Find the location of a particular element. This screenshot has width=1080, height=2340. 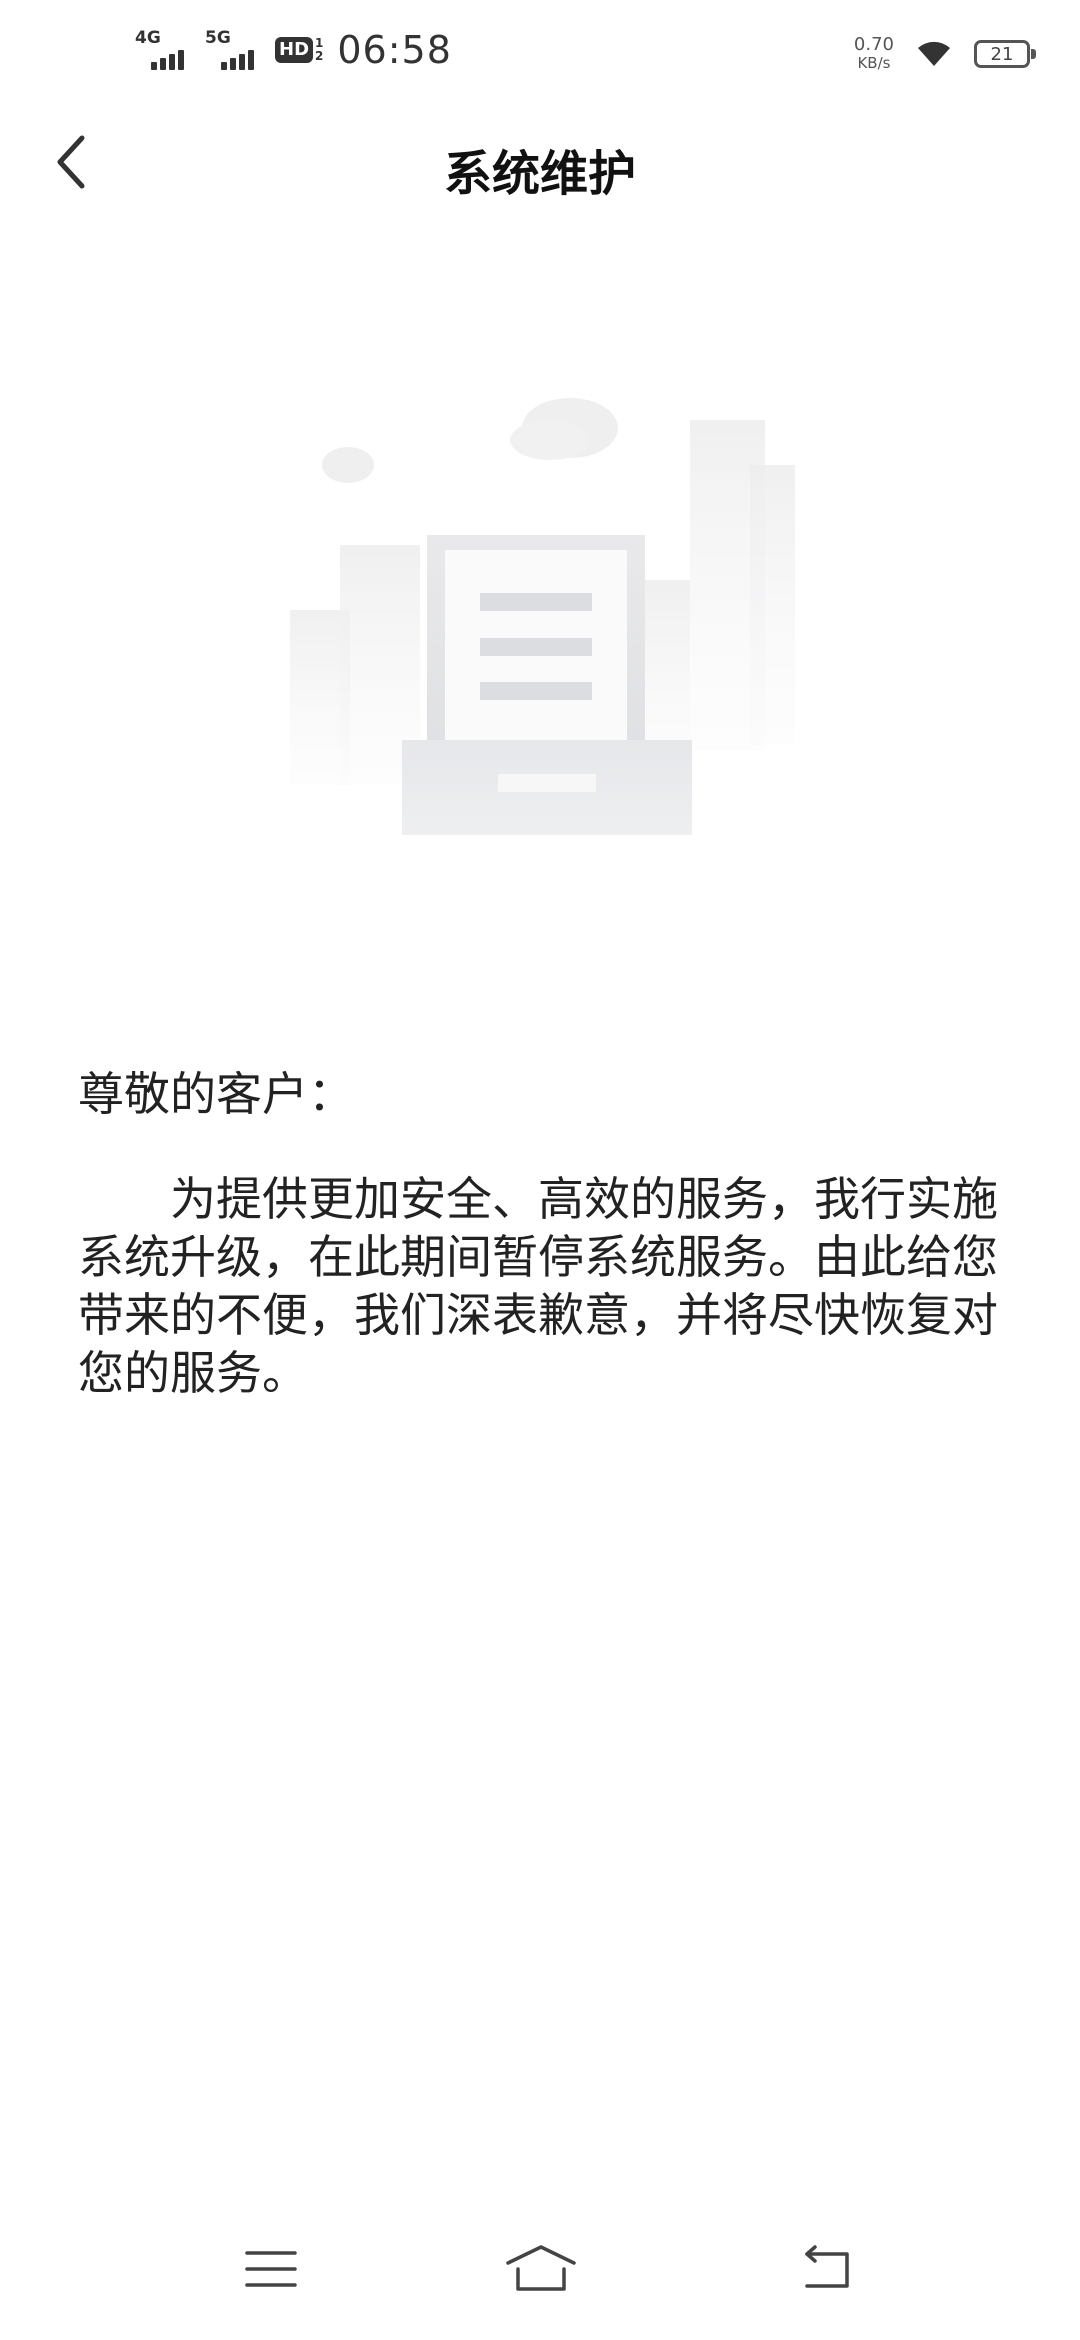

back-icon is located at coordinates (827, 2266).